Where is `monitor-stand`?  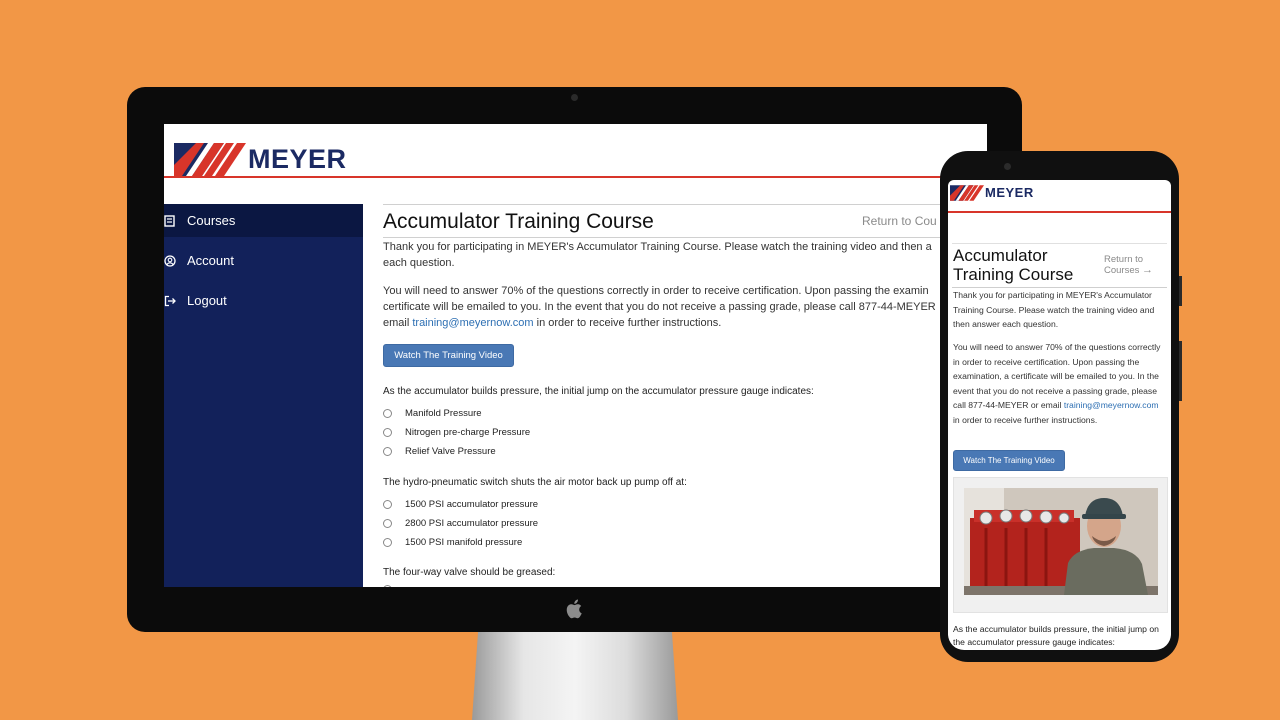
monitor-stand is located at coordinates (575, 675).